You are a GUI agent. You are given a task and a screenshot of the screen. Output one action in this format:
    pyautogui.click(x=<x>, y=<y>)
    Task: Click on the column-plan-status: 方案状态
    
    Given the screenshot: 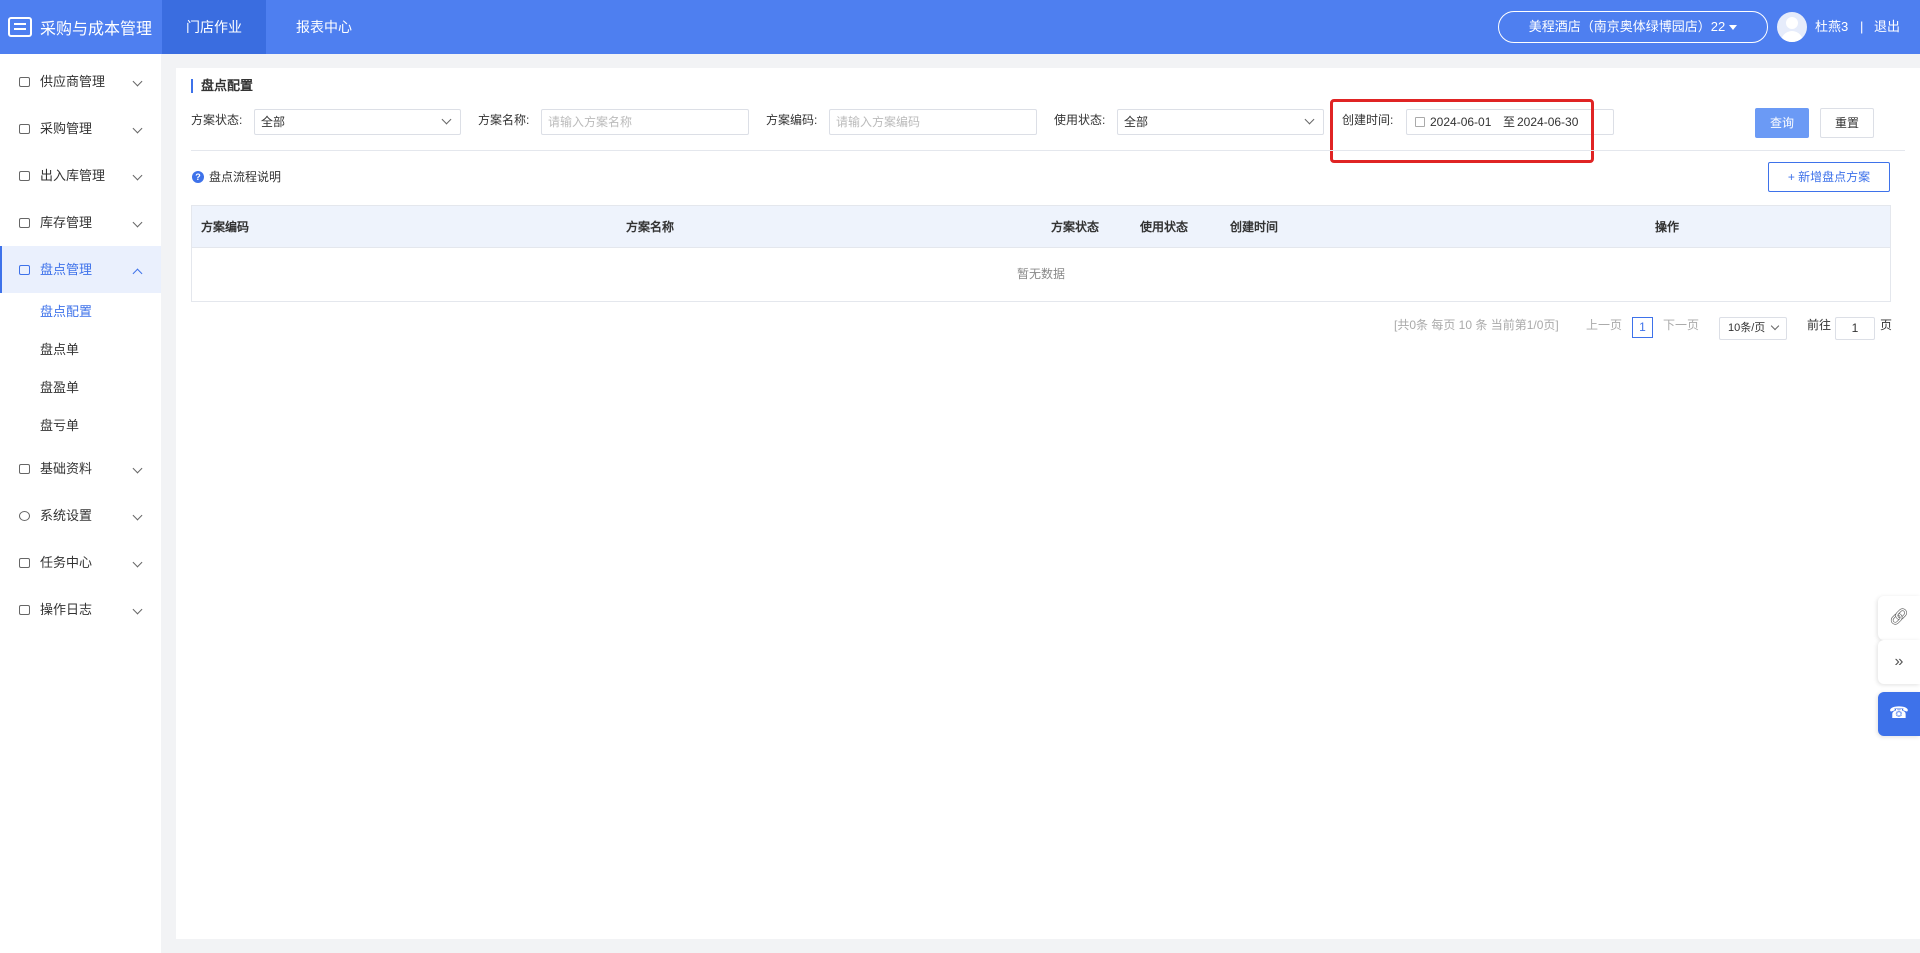 What is the action you would take?
    pyautogui.click(x=1075, y=227)
    